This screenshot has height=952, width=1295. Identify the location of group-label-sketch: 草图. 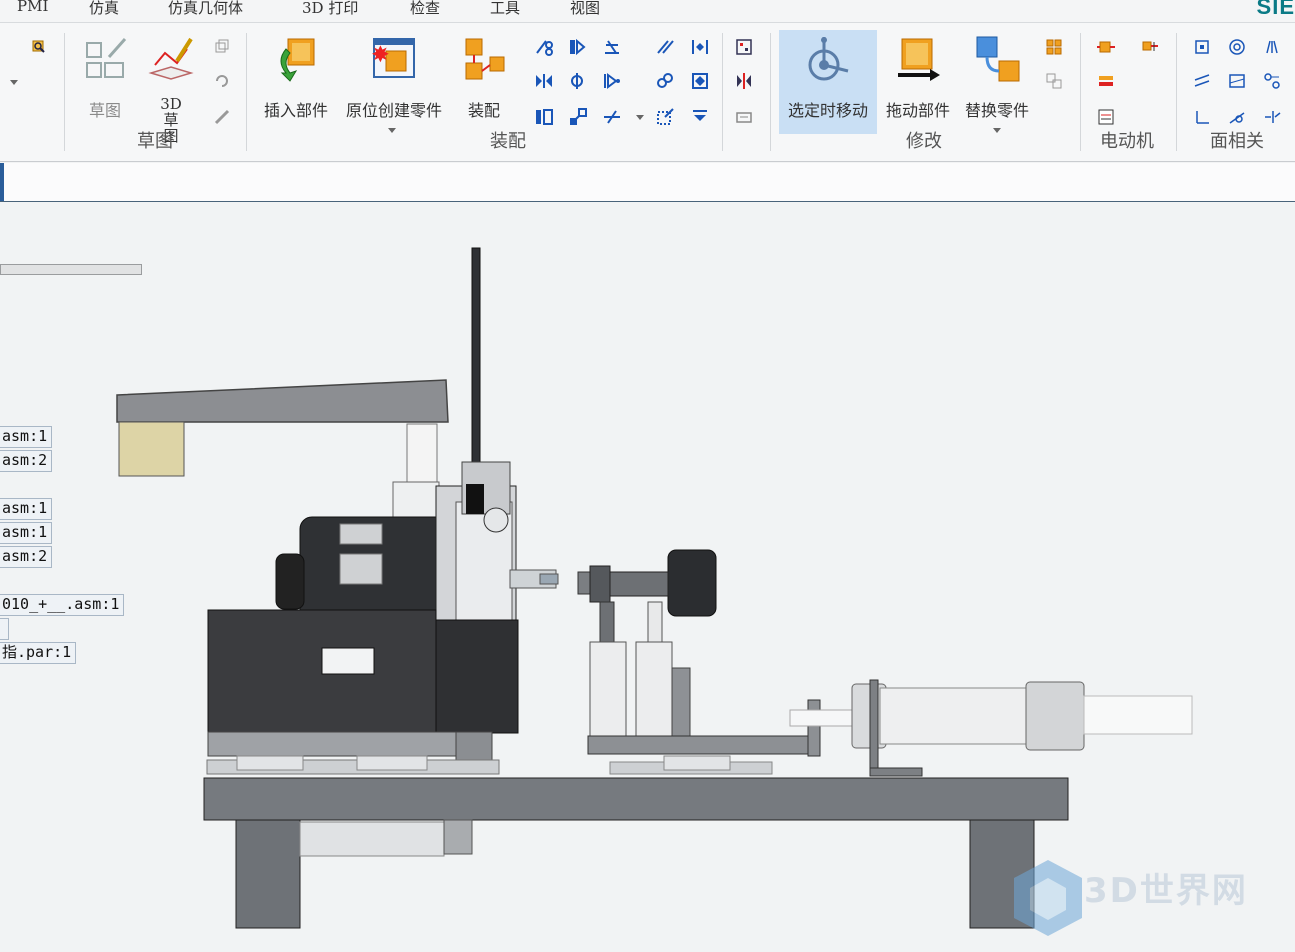
(155, 141).